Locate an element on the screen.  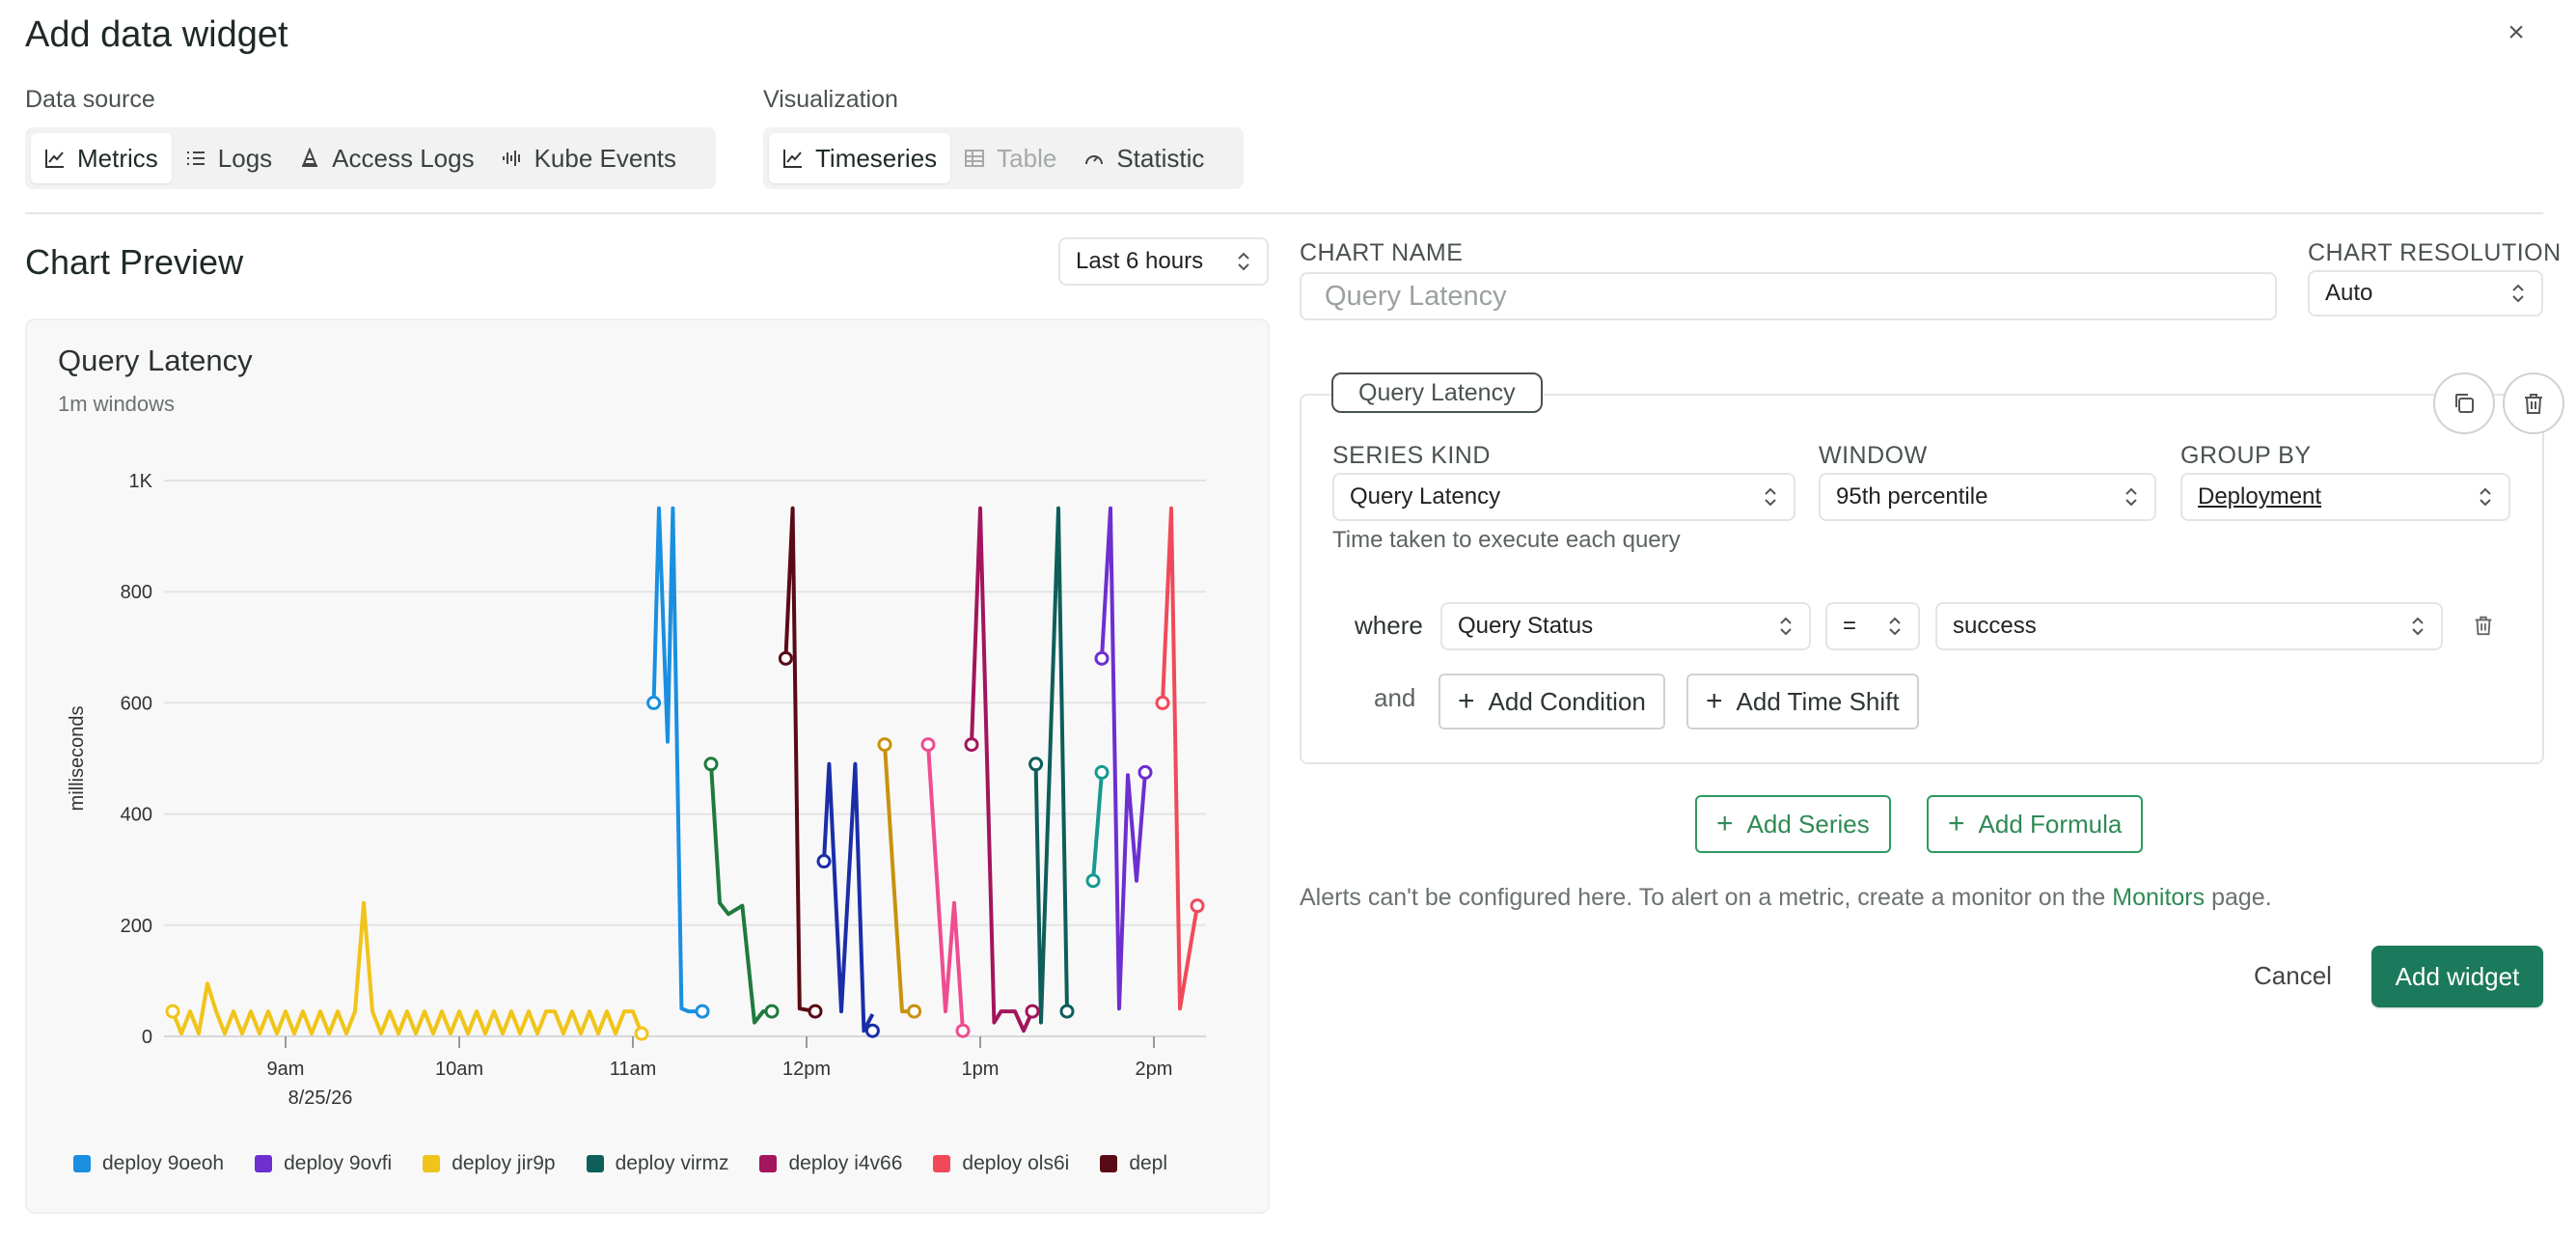
data-source-kube-events: Kube Events is located at coordinates (589, 158).